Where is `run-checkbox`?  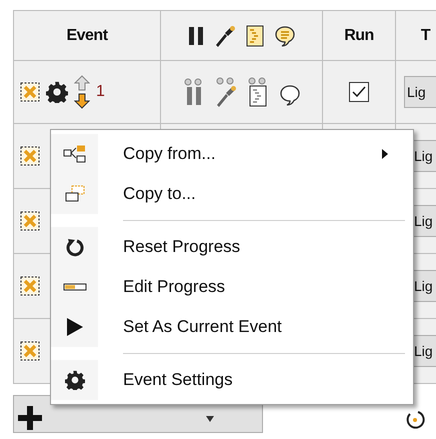 run-checkbox is located at coordinates (359, 92).